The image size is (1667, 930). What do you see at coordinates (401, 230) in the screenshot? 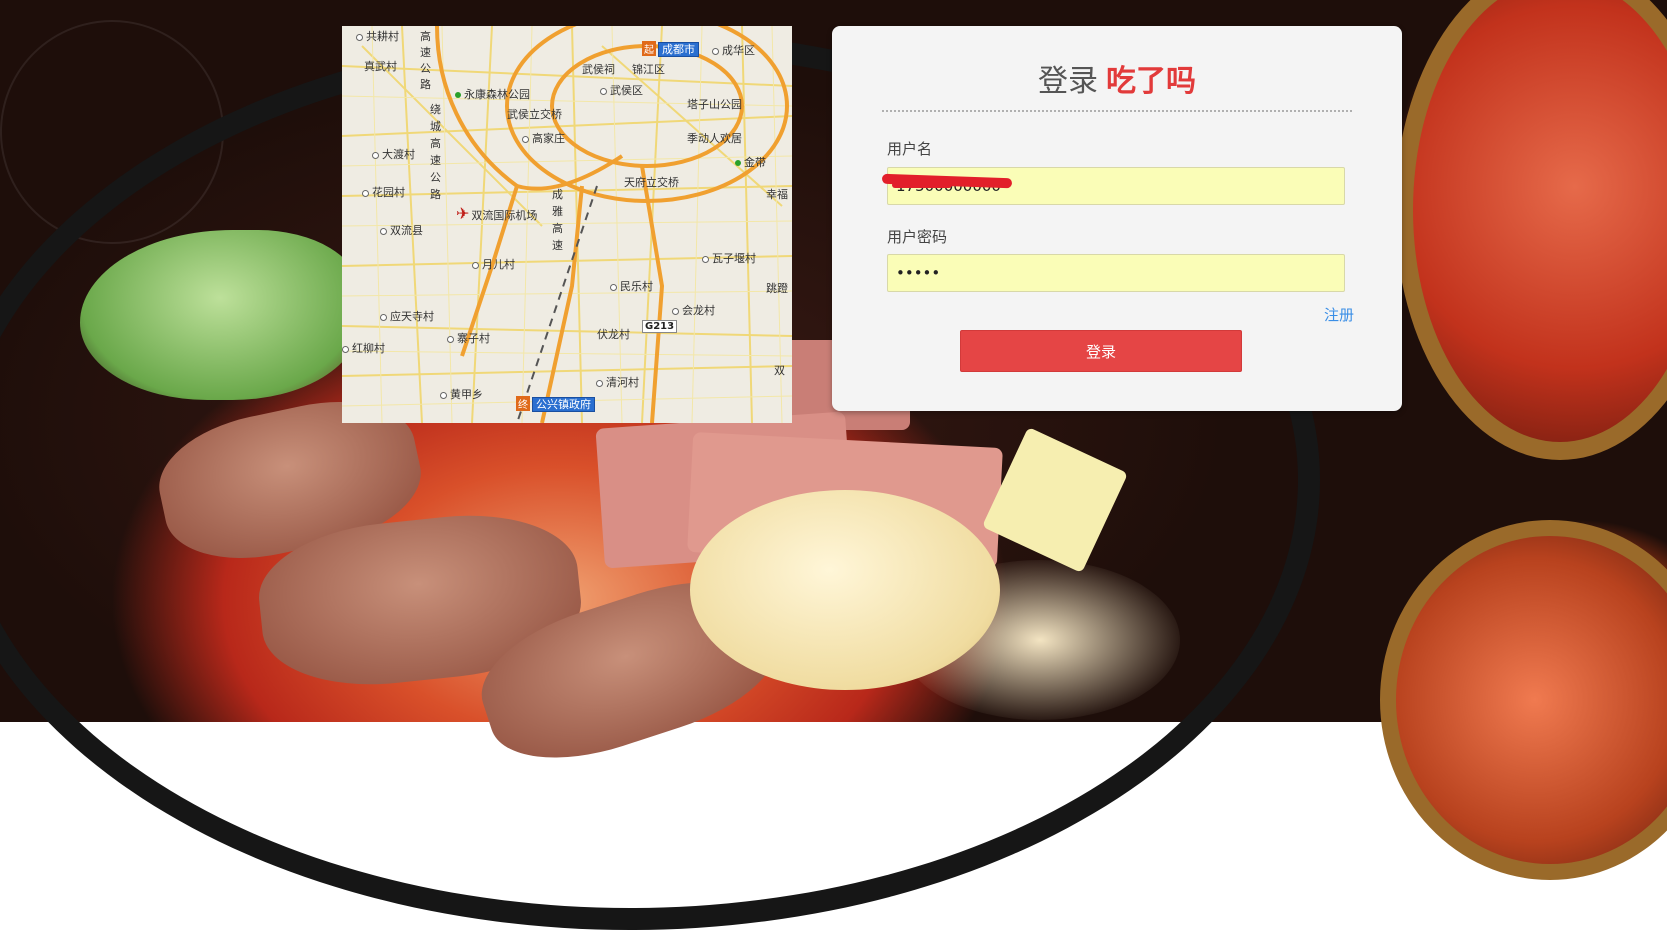
I see `map-label: 双流县` at bounding box center [401, 230].